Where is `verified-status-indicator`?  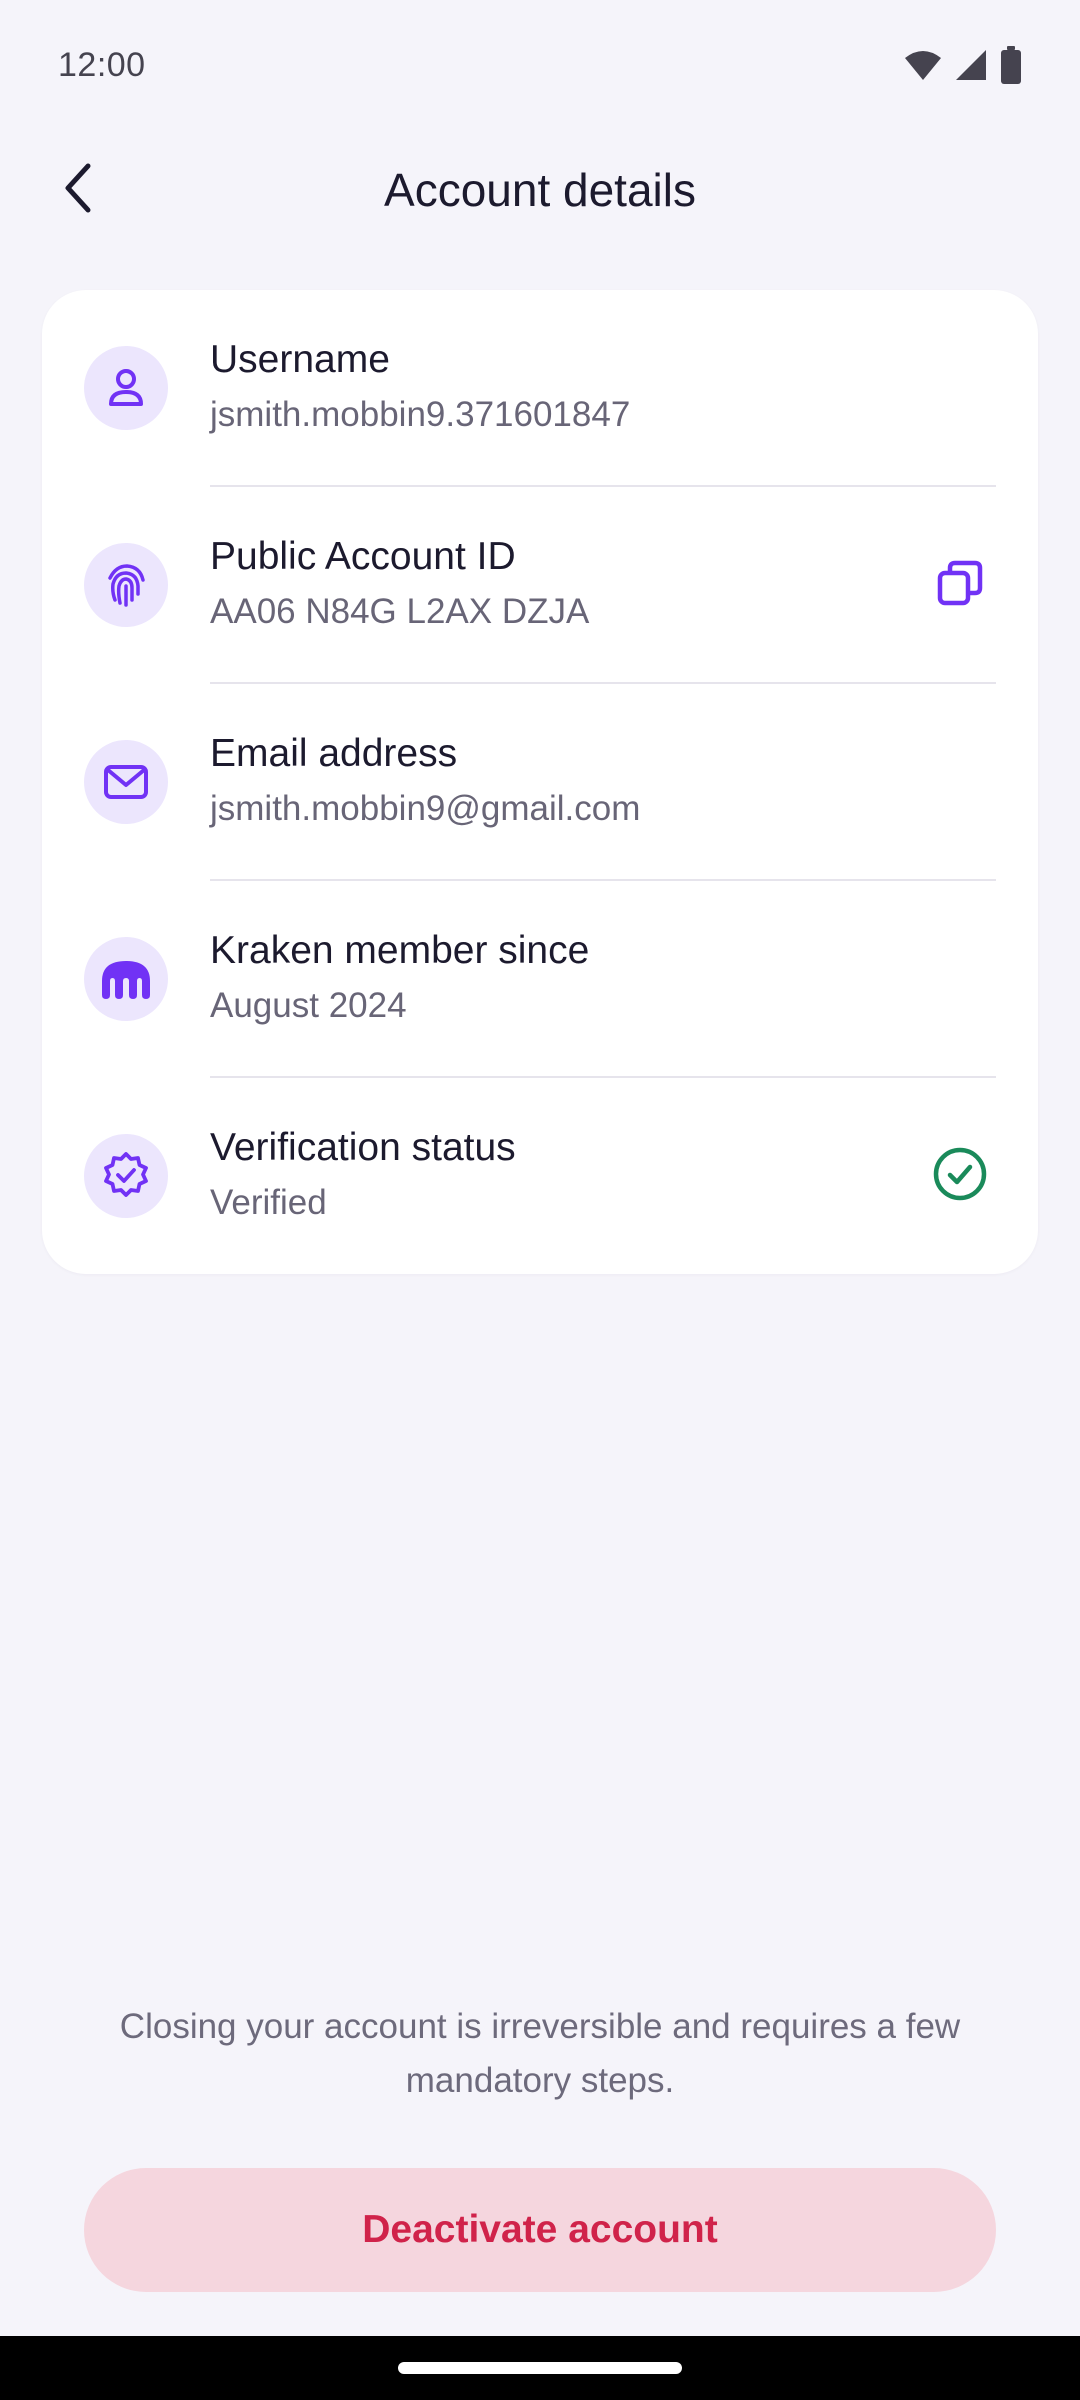 verified-status-indicator is located at coordinates (960, 1176).